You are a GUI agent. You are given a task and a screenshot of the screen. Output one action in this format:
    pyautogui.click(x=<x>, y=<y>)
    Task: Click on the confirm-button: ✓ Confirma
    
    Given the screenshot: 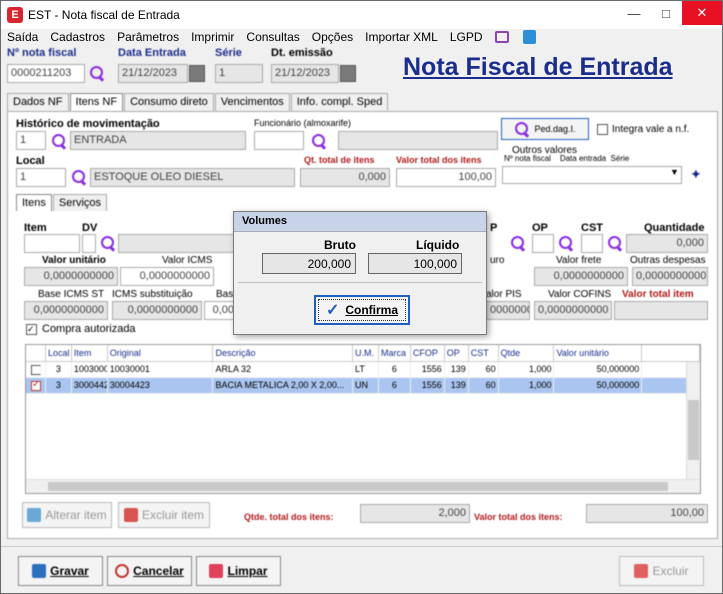 What is the action you would take?
    pyautogui.click(x=362, y=310)
    